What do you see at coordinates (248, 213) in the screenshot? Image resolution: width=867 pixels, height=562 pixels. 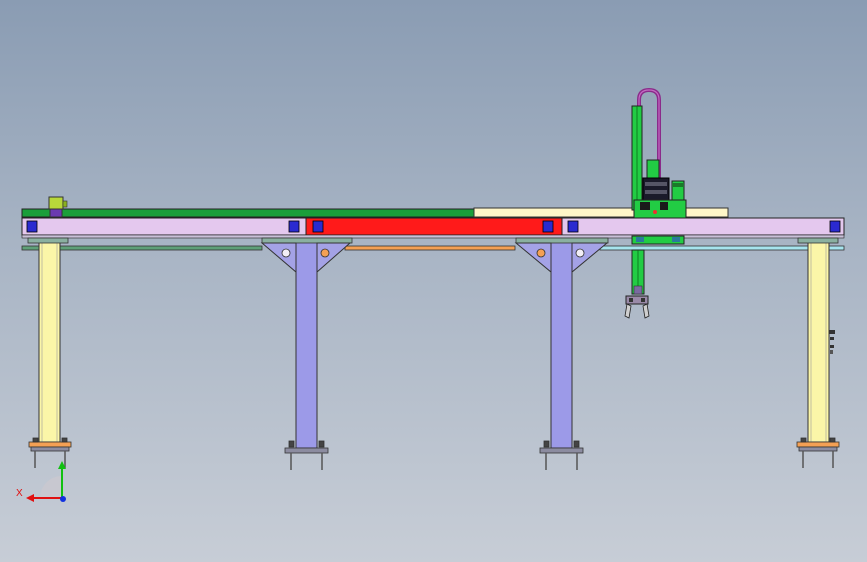 I see `top-rail-green-section` at bounding box center [248, 213].